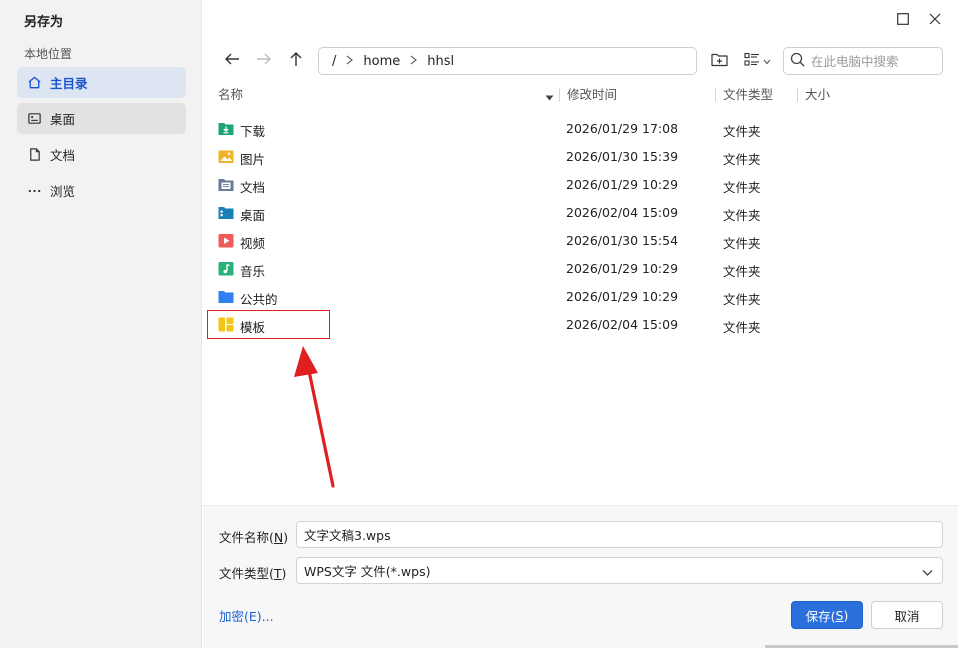  What do you see at coordinates (34, 119) in the screenshot?
I see `desktop-icon` at bounding box center [34, 119].